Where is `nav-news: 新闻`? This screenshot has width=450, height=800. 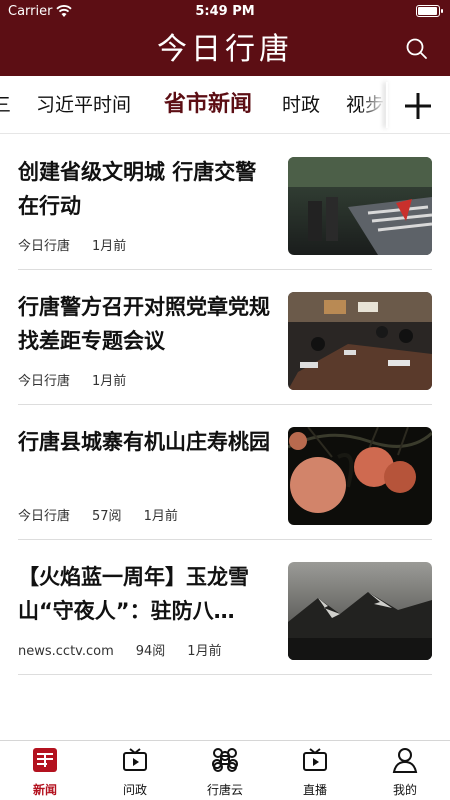 nav-news: 新闻 is located at coordinates (45, 770).